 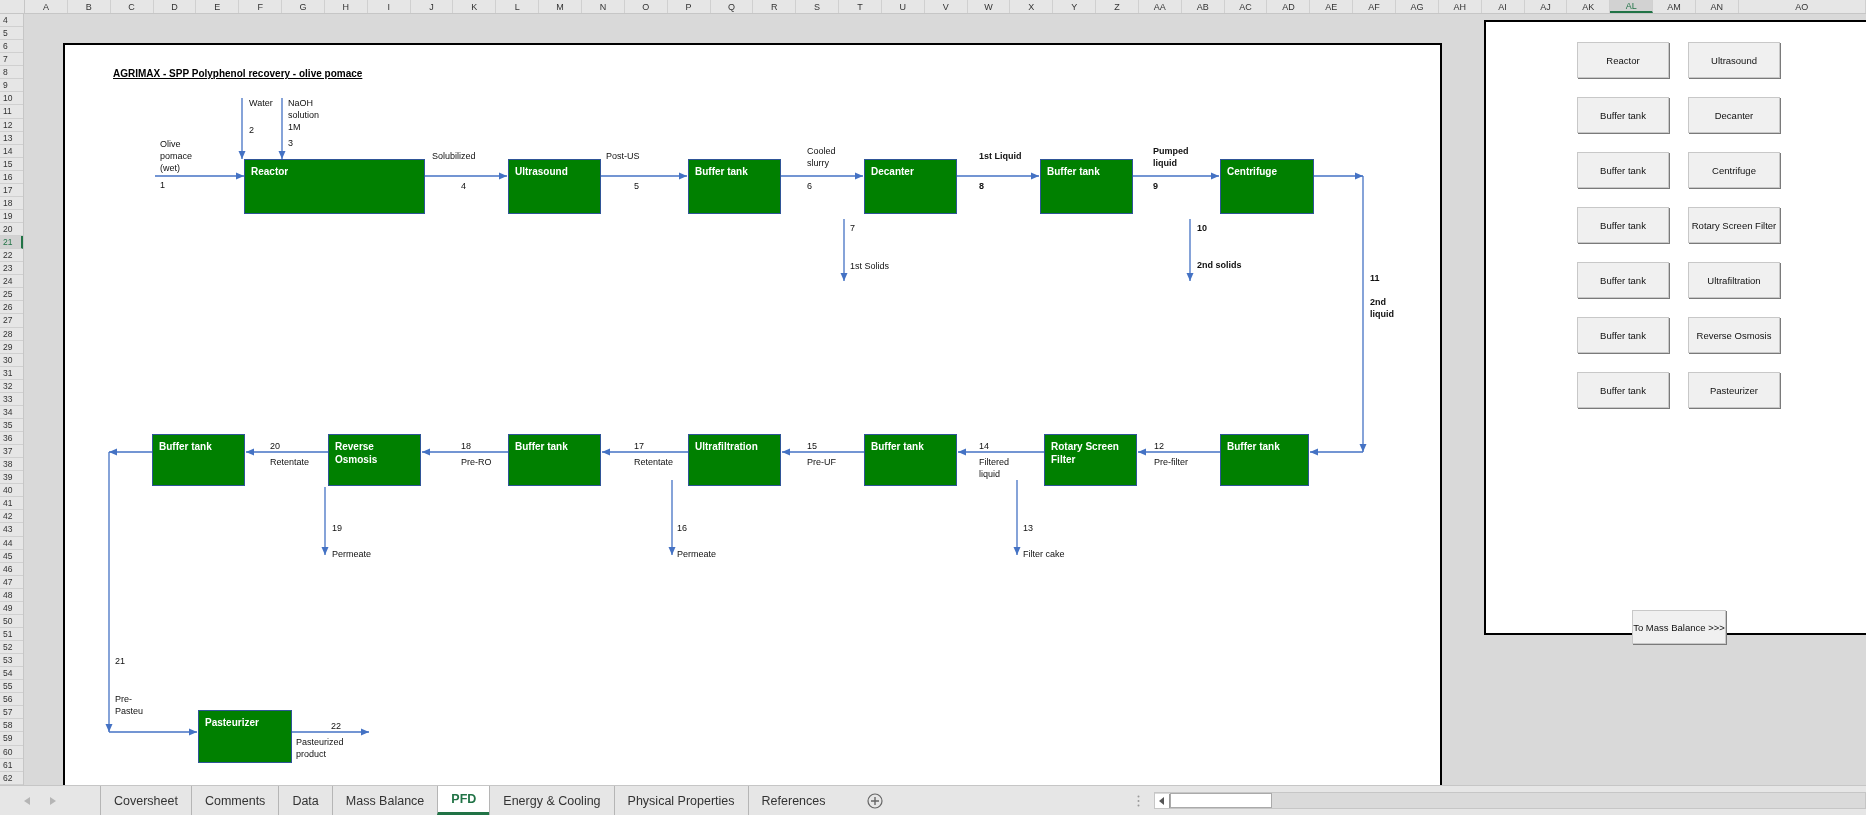 I want to click on sheet-tab: Coversheet, so click(x=145, y=800).